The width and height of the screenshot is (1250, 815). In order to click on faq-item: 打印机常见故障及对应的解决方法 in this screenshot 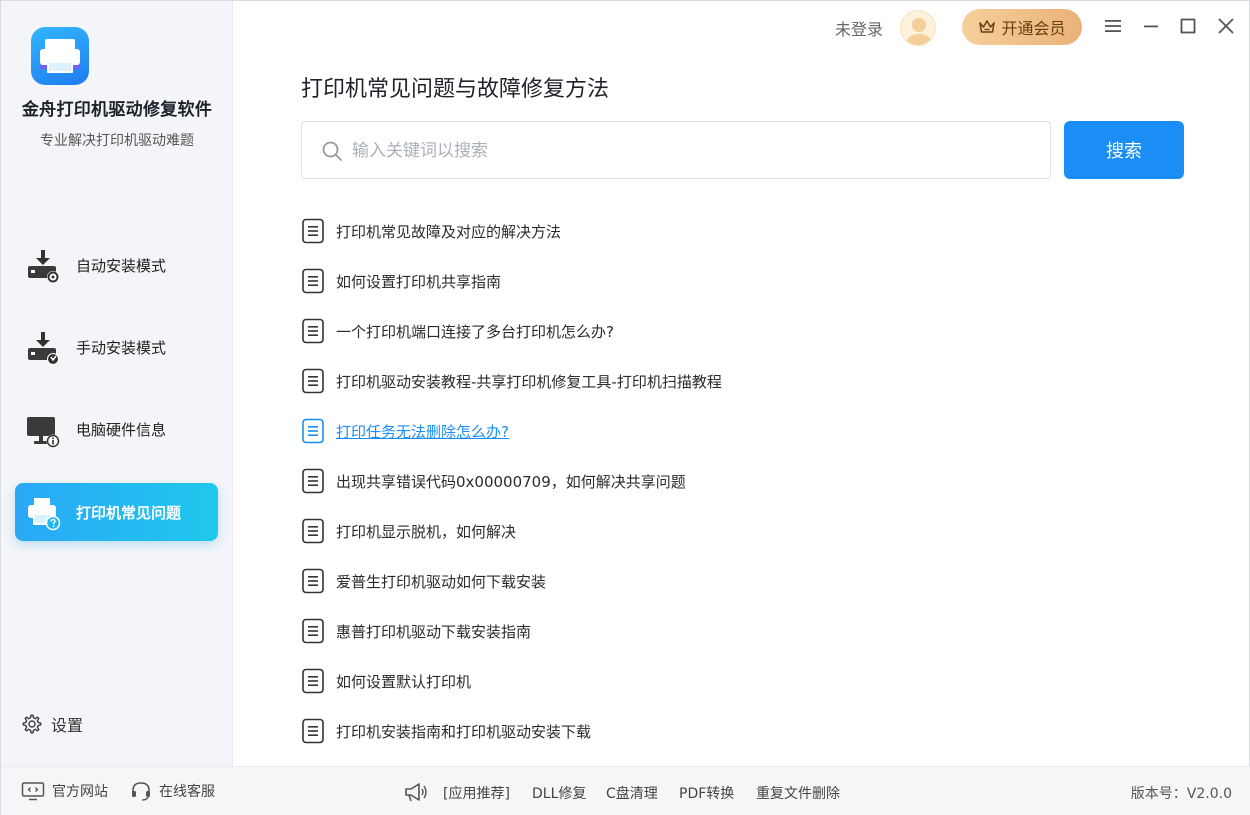, I will do `click(741, 231)`.